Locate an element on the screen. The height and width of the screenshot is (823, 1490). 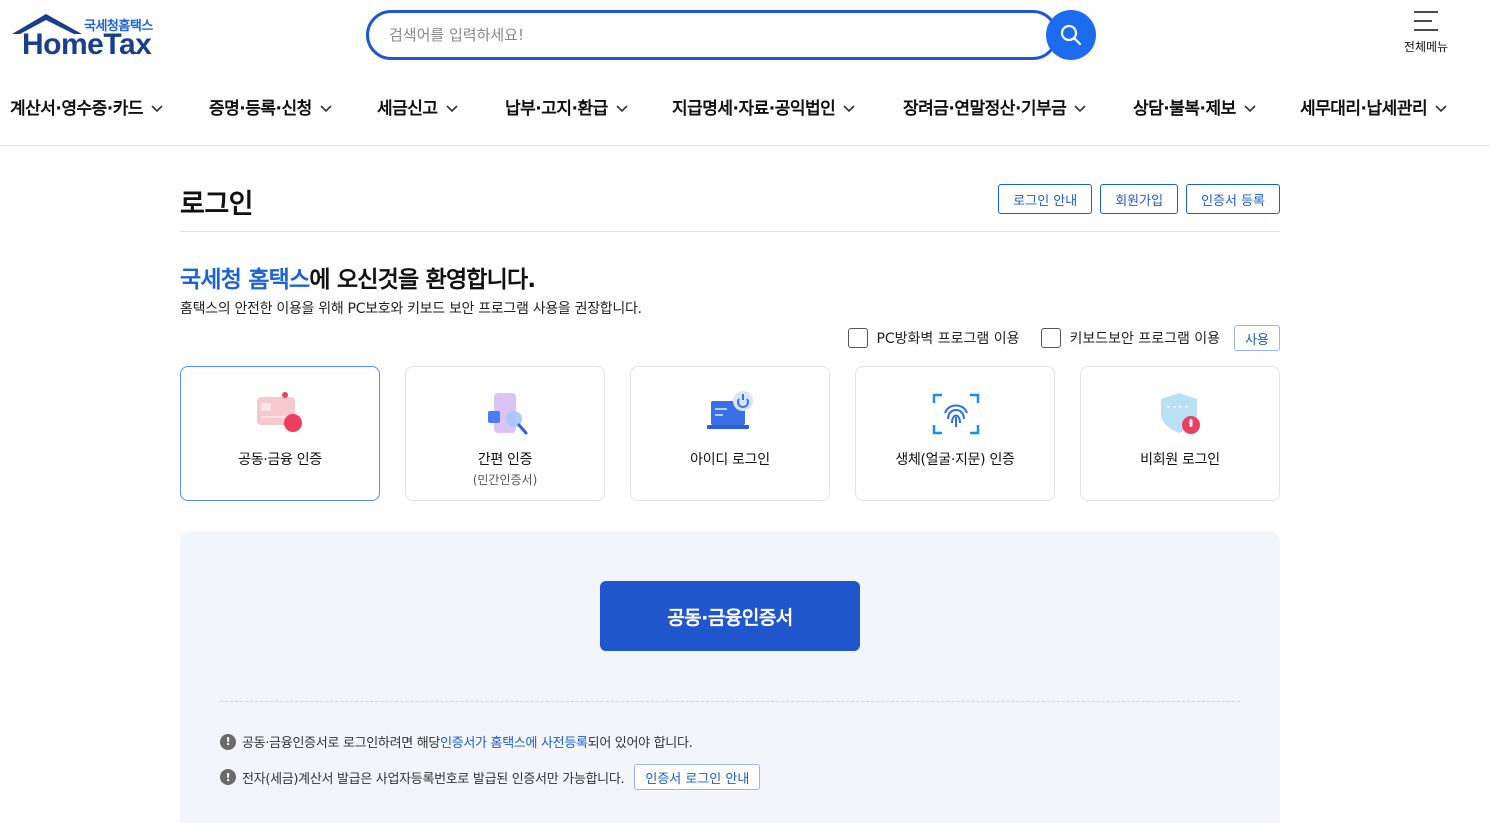
keyboard-checkbox is located at coordinates (1051, 338).